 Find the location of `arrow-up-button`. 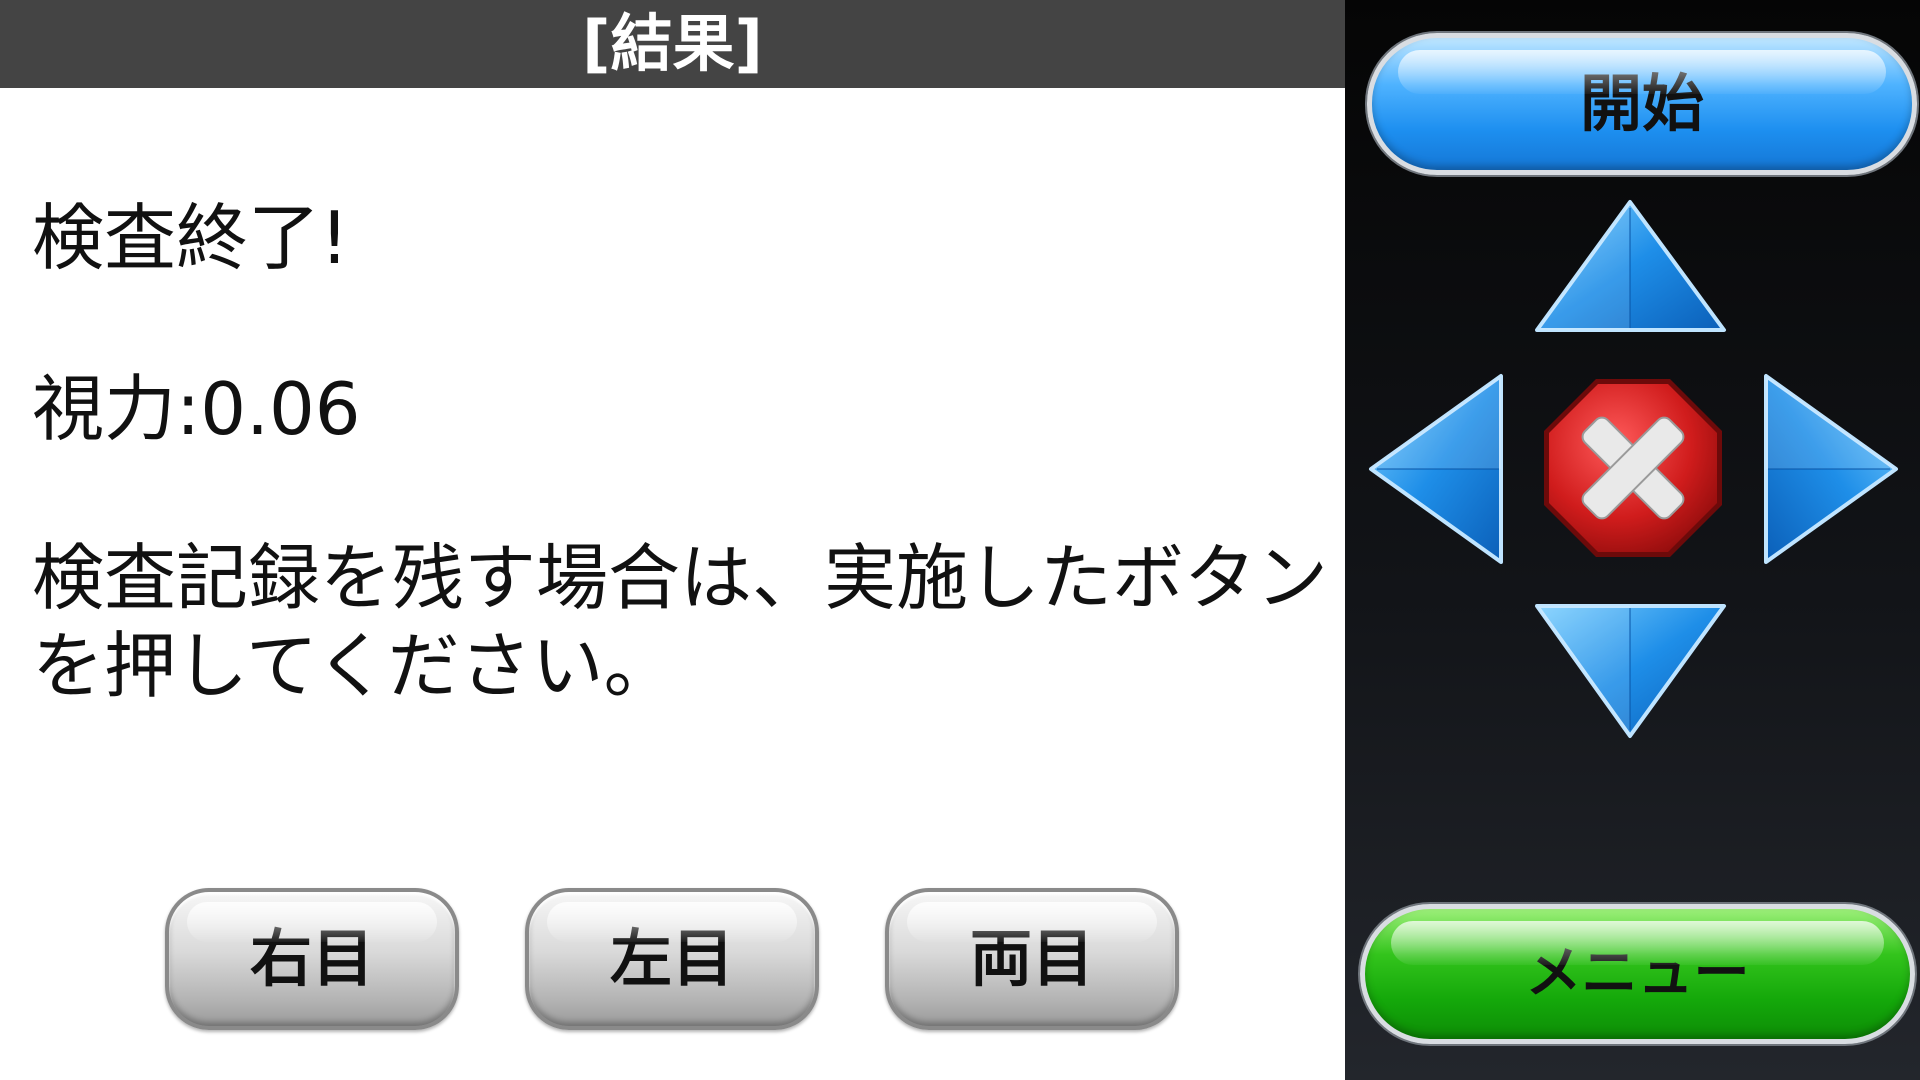

arrow-up-button is located at coordinates (1630, 267).